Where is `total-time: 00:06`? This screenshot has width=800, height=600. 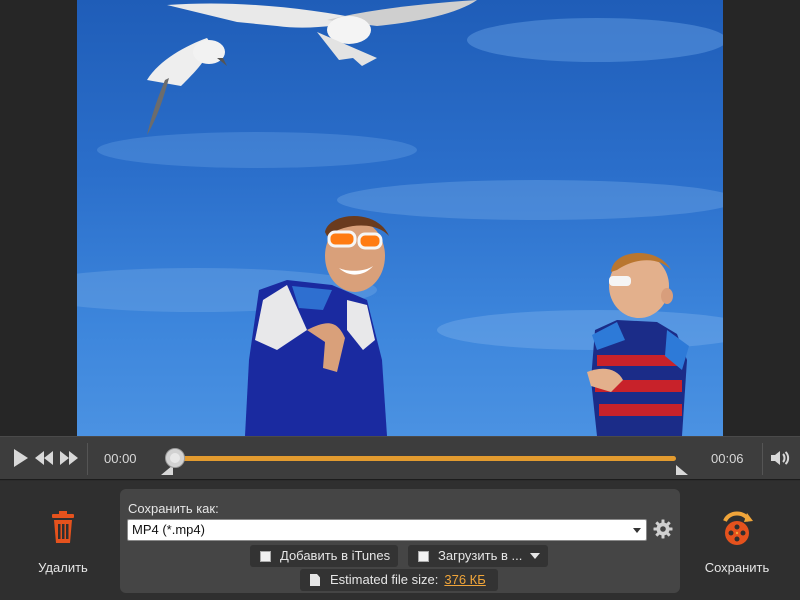 total-time: 00:06 is located at coordinates (727, 458).